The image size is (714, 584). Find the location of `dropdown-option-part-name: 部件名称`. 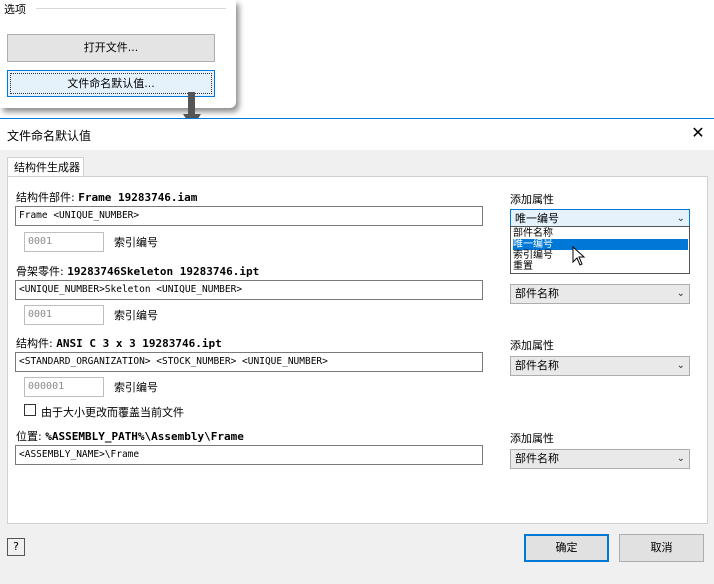

dropdown-option-part-name: 部件名称 is located at coordinates (600, 233).